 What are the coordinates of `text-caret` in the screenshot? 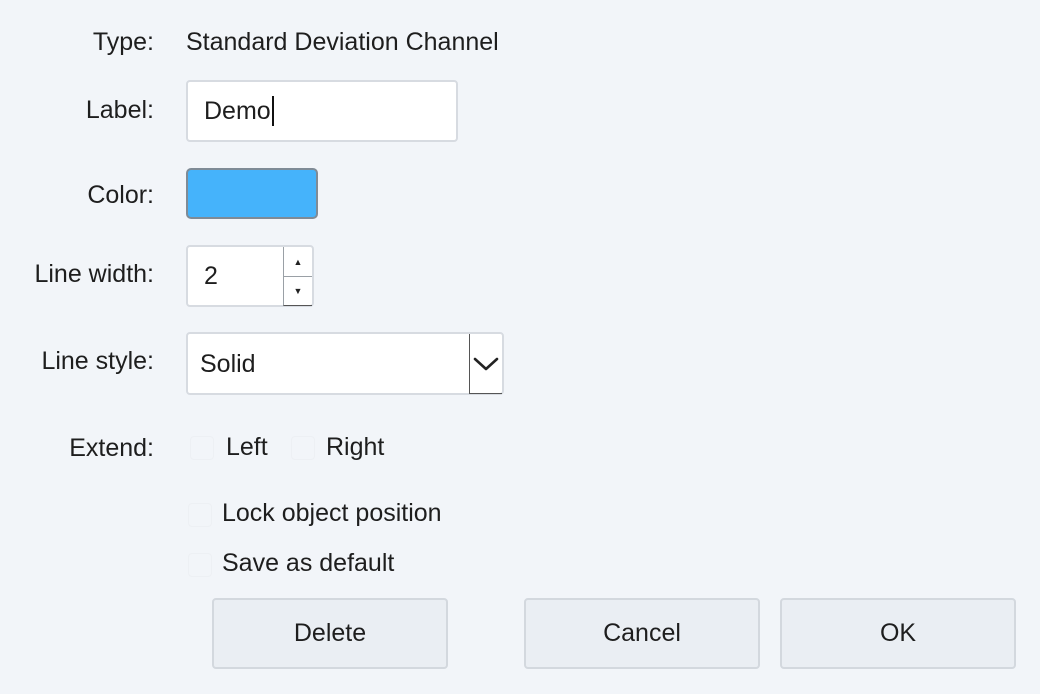 It's located at (272, 111).